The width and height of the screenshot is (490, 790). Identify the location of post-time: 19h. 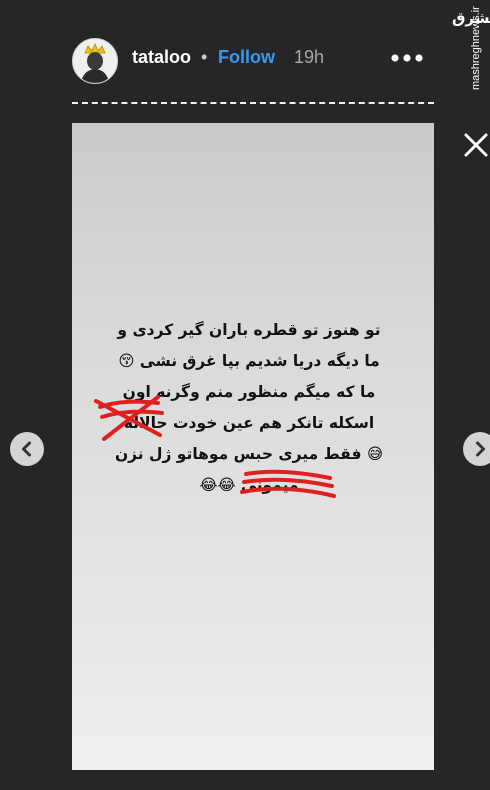
(309, 57).